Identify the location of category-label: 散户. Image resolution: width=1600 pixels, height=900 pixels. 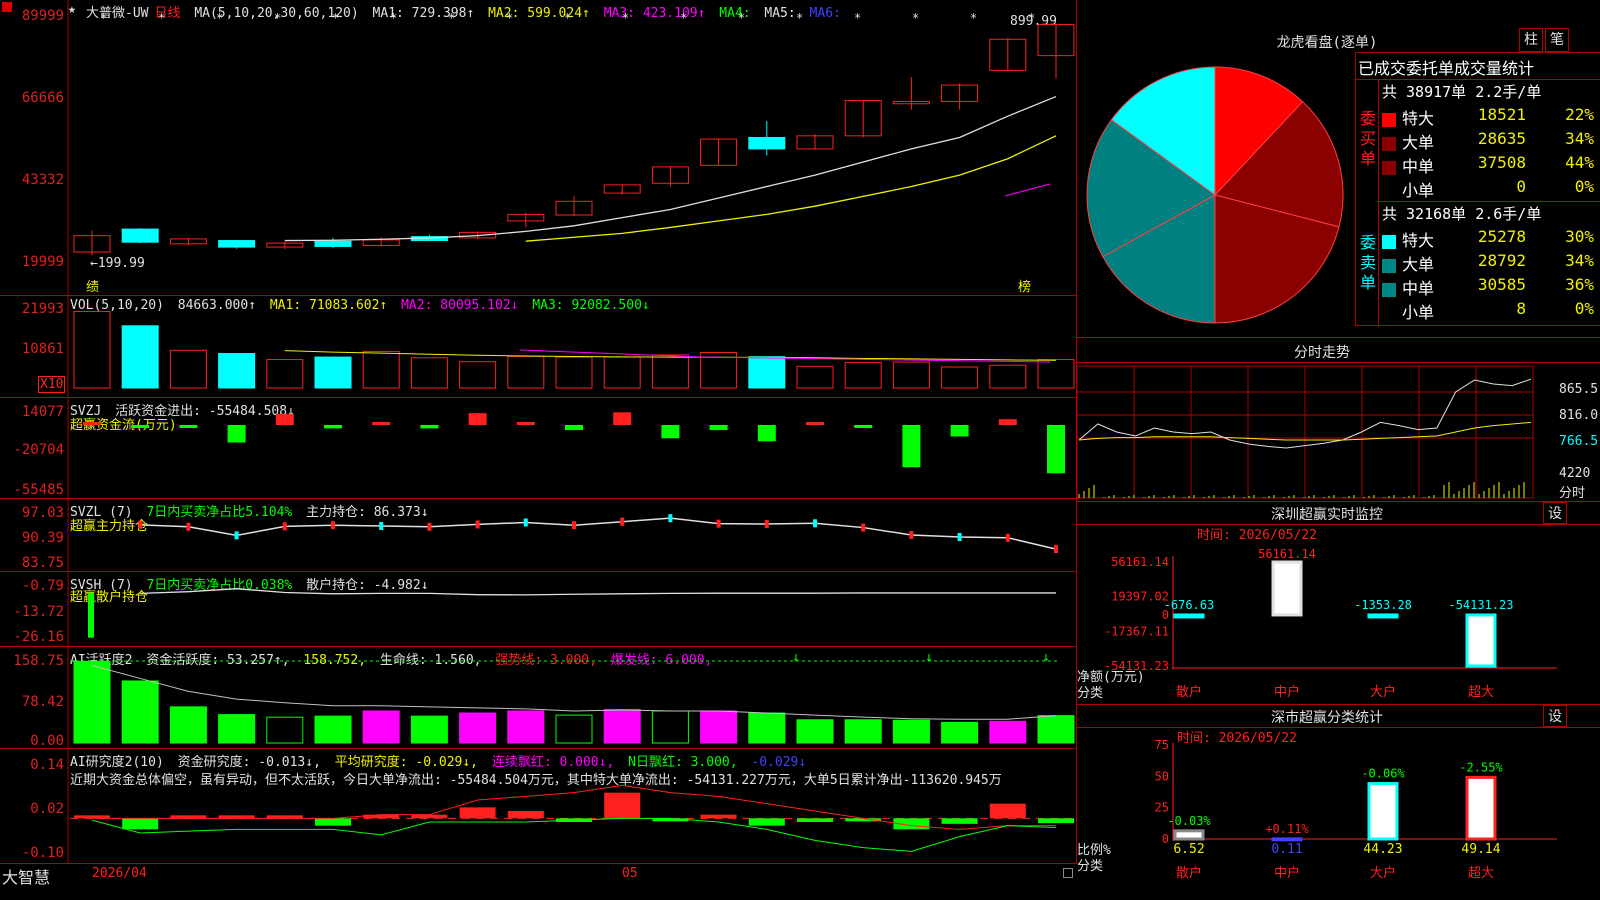
(1189, 873).